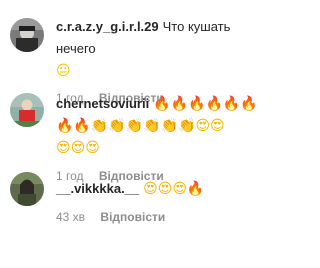 The image size is (320, 268). Describe the element at coordinates (97, 188) in the screenshot. I see `username: __.vikkkka.__` at that location.